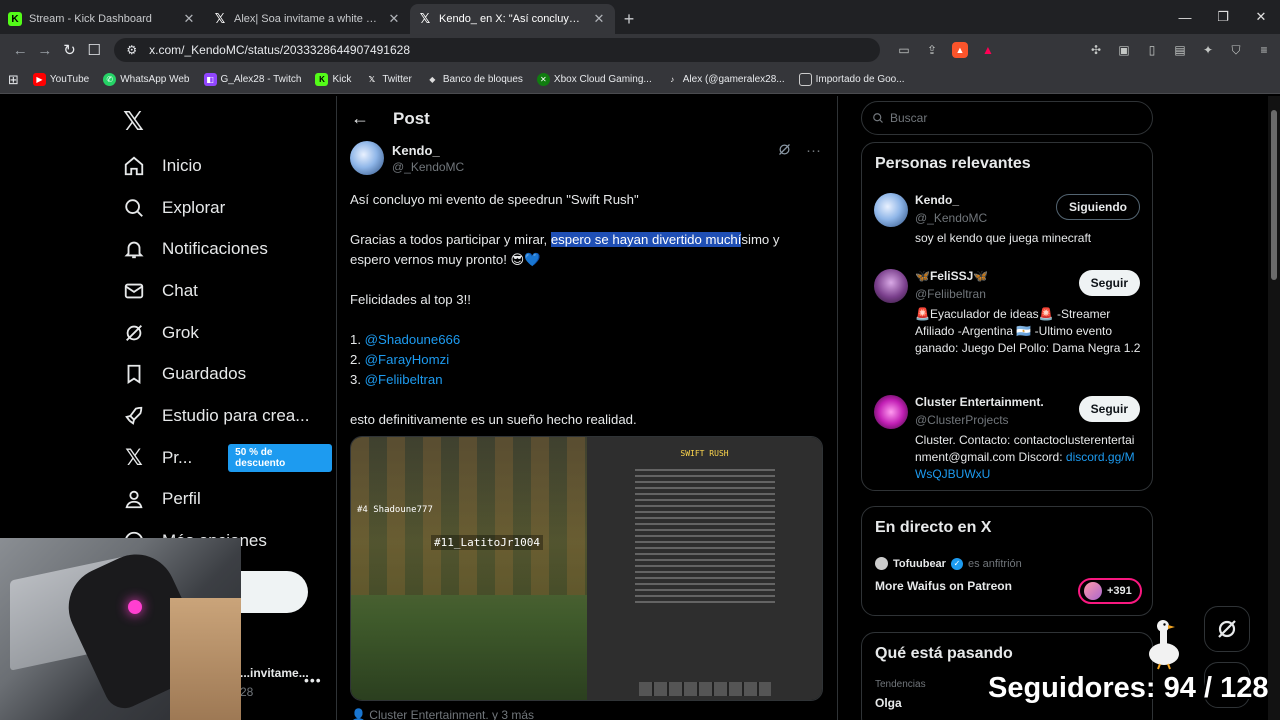  Describe the element at coordinates (1264, 50) in the screenshot. I see `menu-icon: ≡` at that location.